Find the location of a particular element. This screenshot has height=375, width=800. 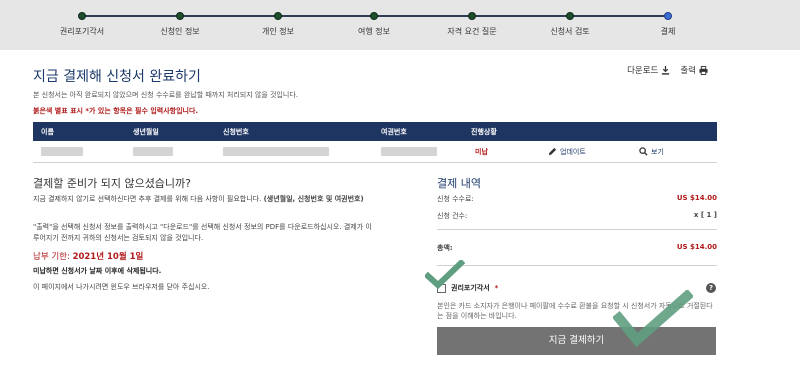

download-label: 다운로드 is located at coordinates (643, 71).